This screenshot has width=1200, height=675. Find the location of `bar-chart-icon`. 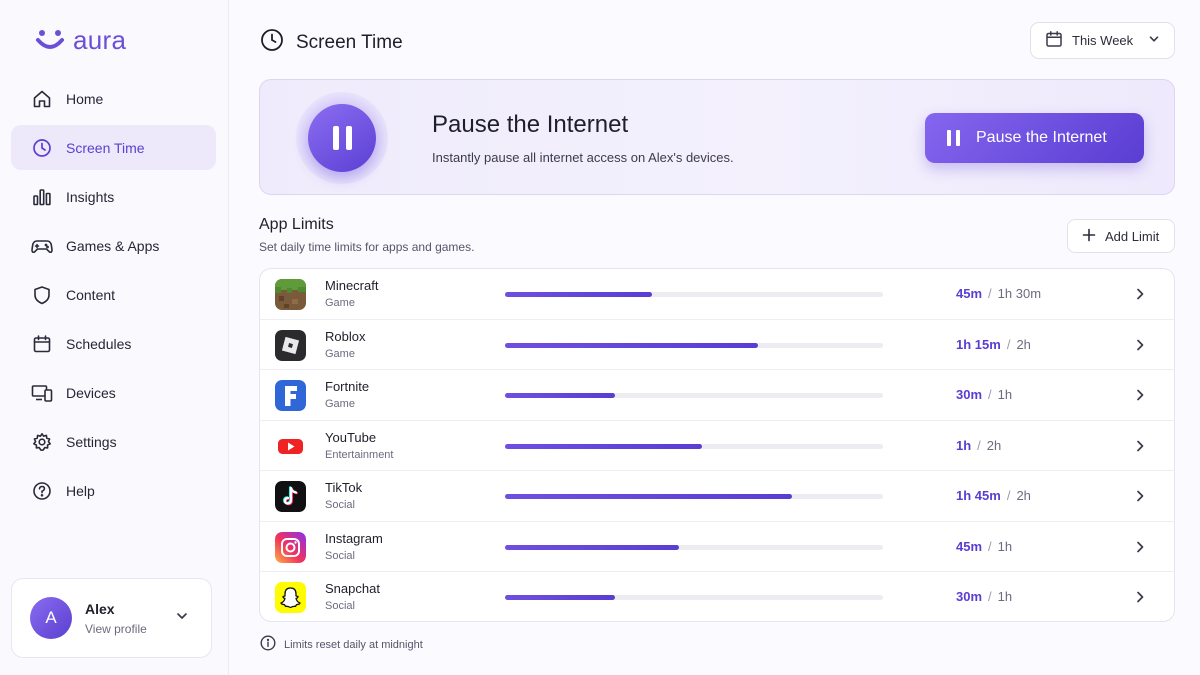

bar-chart-icon is located at coordinates (42, 197).